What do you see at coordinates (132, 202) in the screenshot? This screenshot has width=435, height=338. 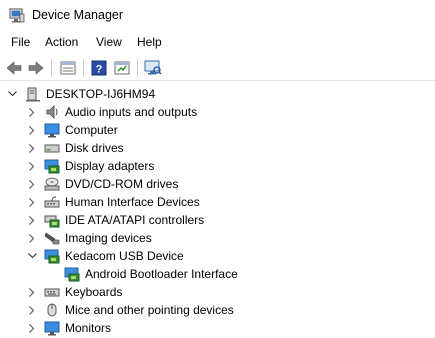 I see `tree-category-label: Human Interface Devices` at bounding box center [132, 202].